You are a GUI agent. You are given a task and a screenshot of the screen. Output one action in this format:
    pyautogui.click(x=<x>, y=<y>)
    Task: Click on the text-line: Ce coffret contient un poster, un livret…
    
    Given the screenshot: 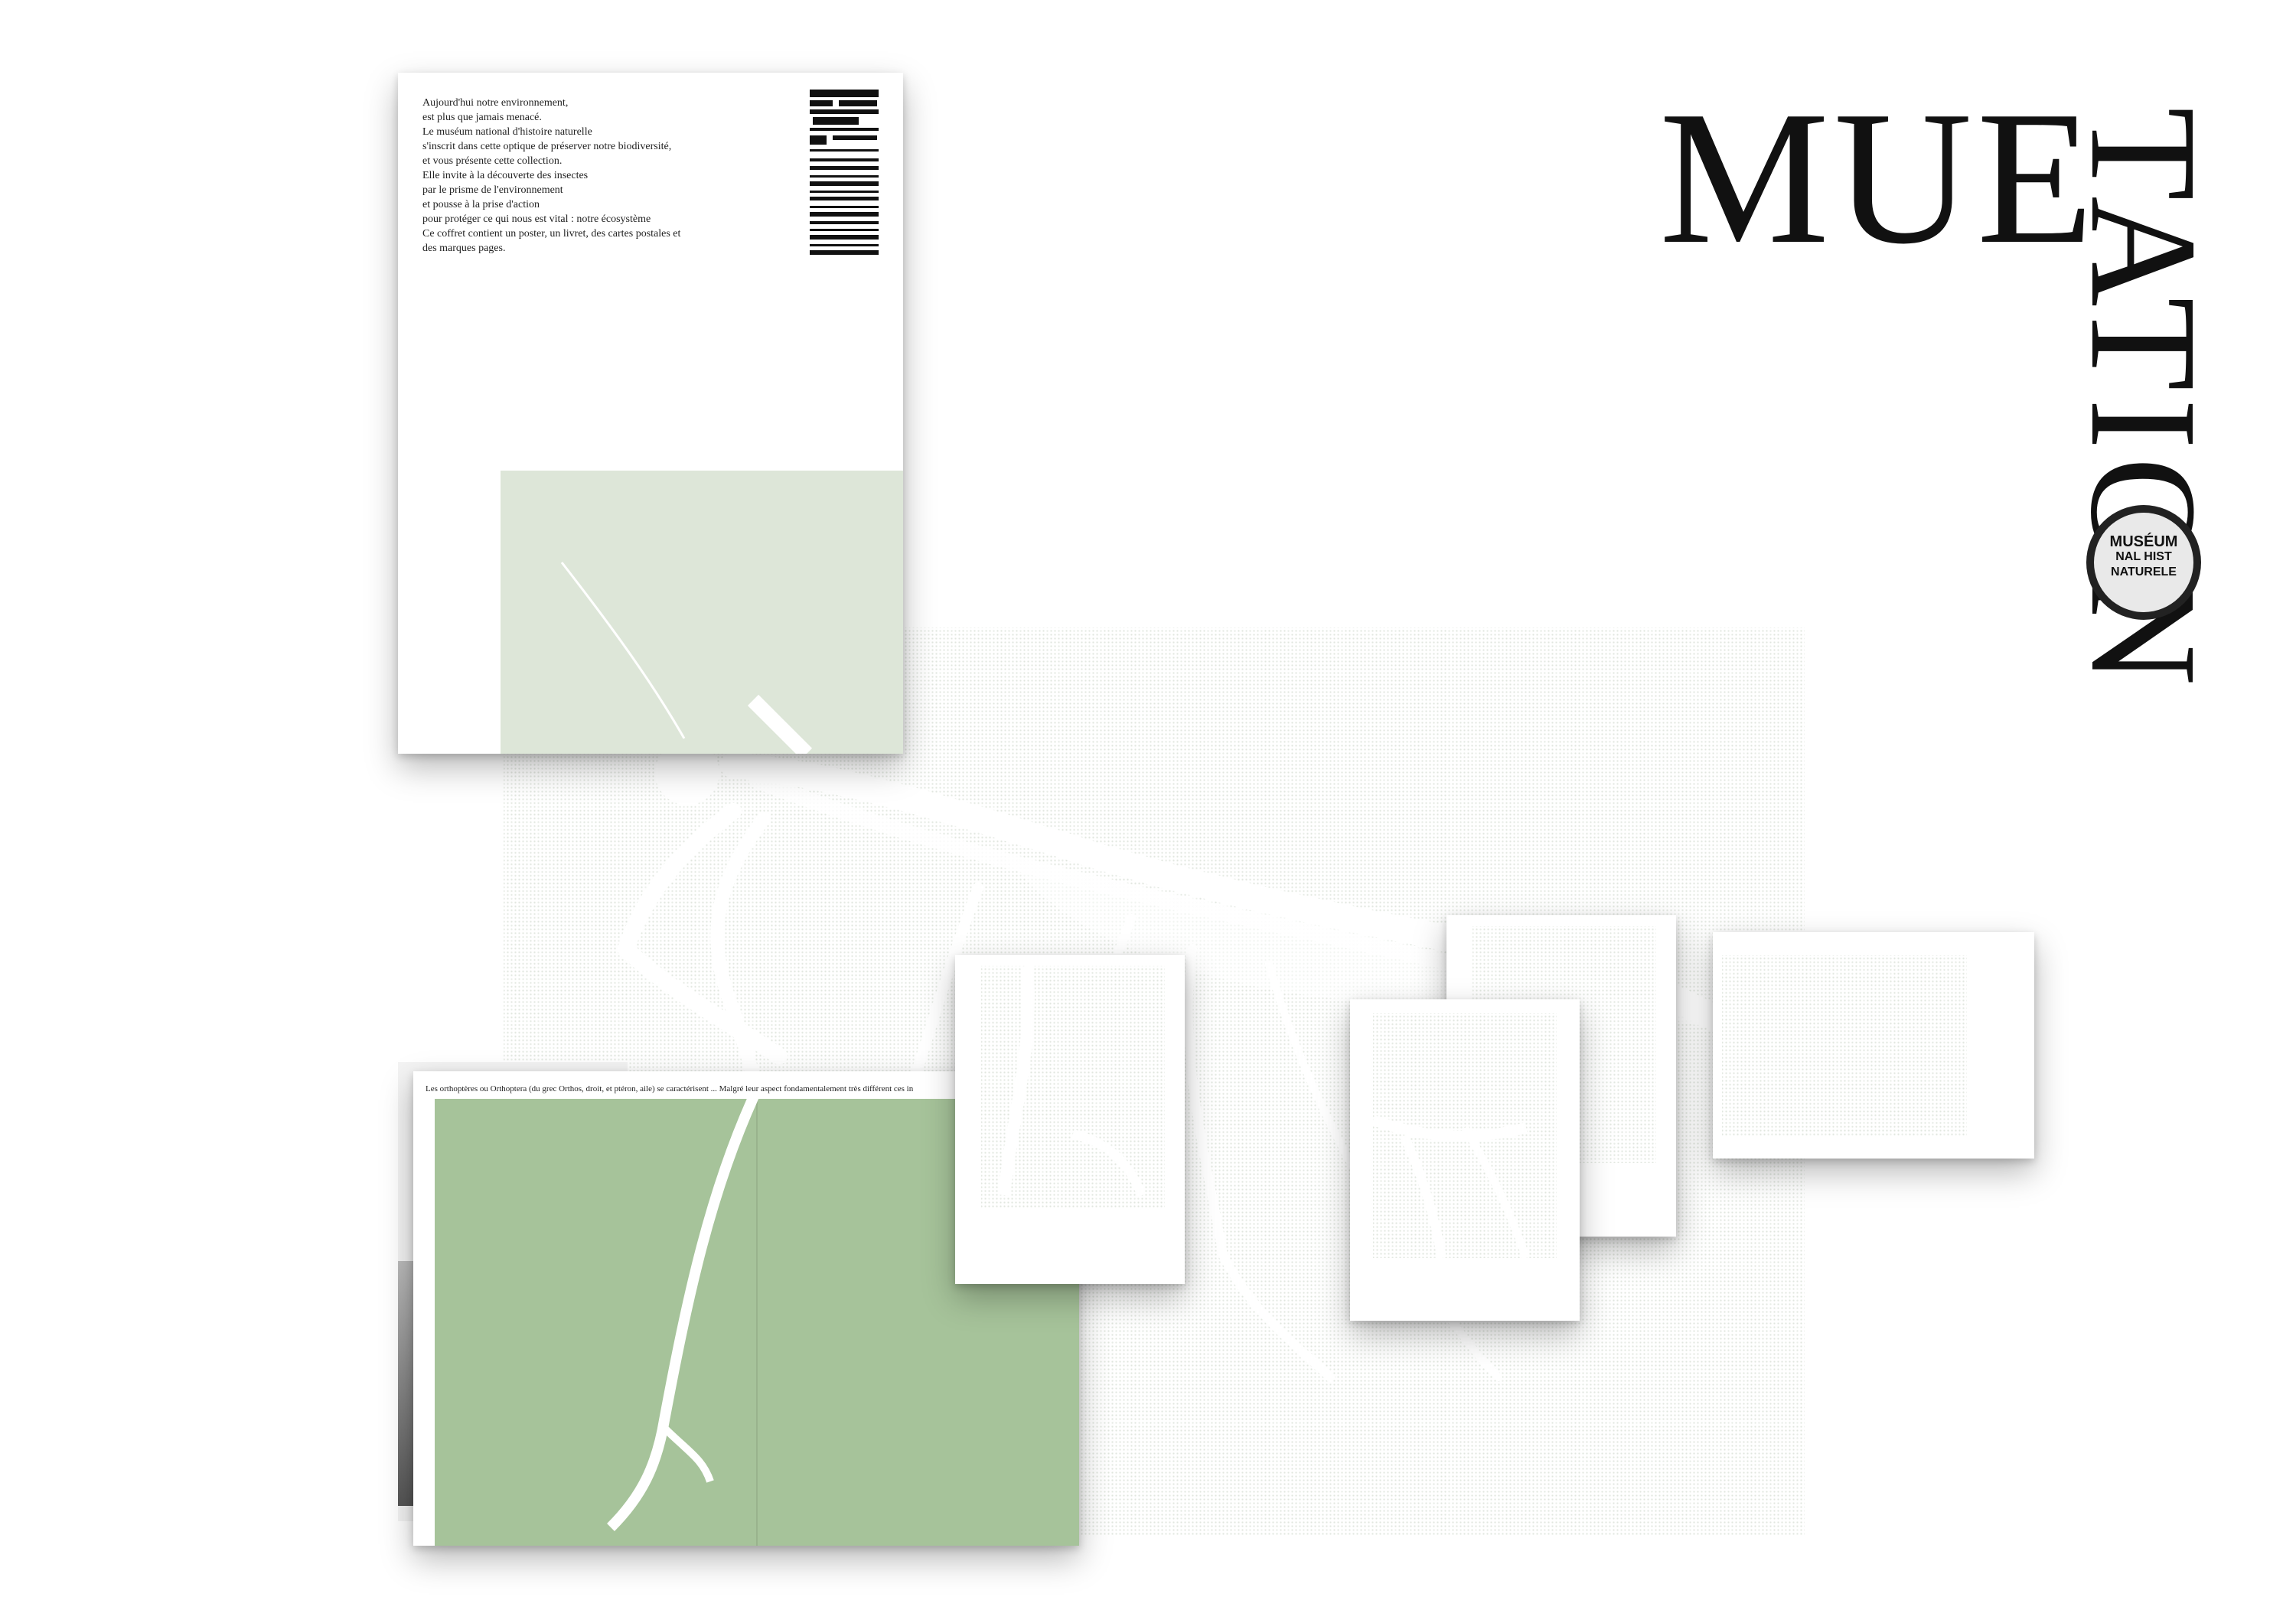 What is the action you would take?
    pyautogui.click(x=551, y=234)
    